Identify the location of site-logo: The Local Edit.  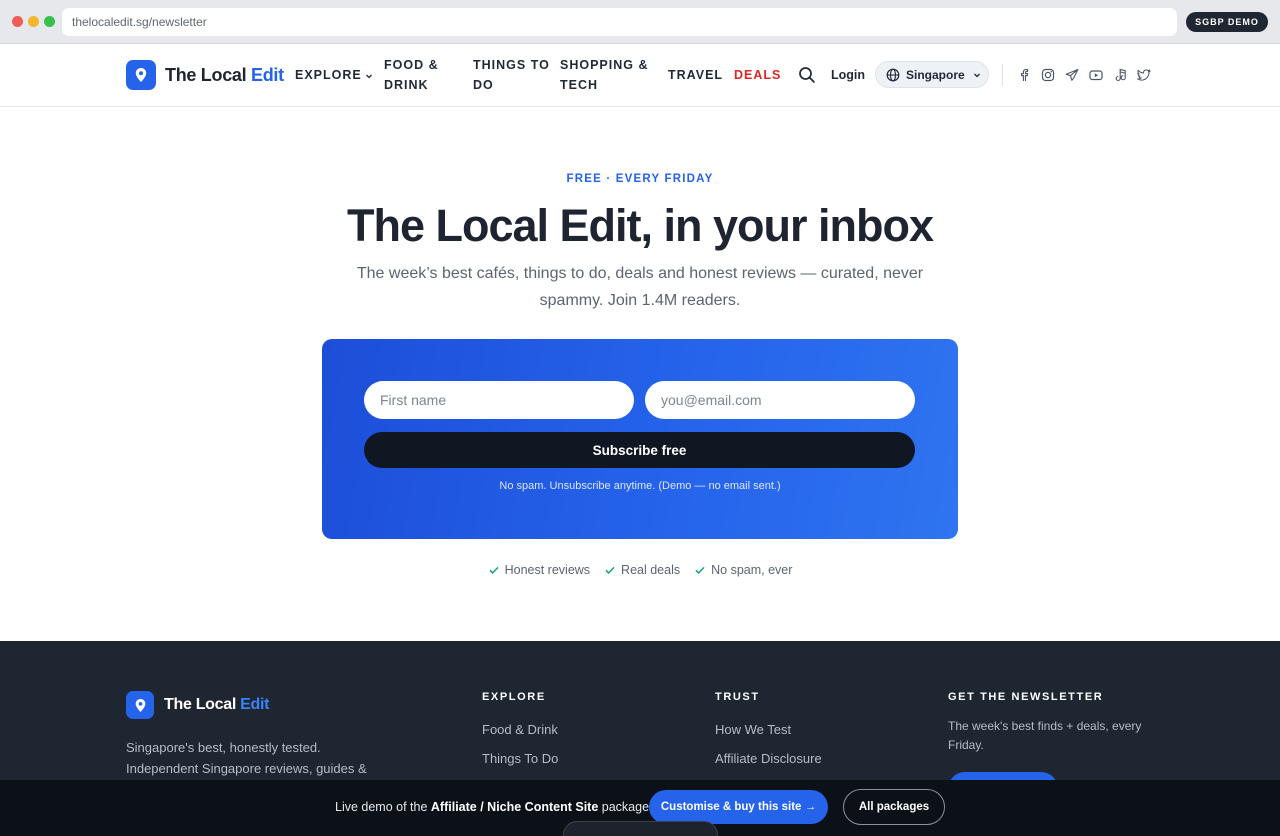
(224, 75).